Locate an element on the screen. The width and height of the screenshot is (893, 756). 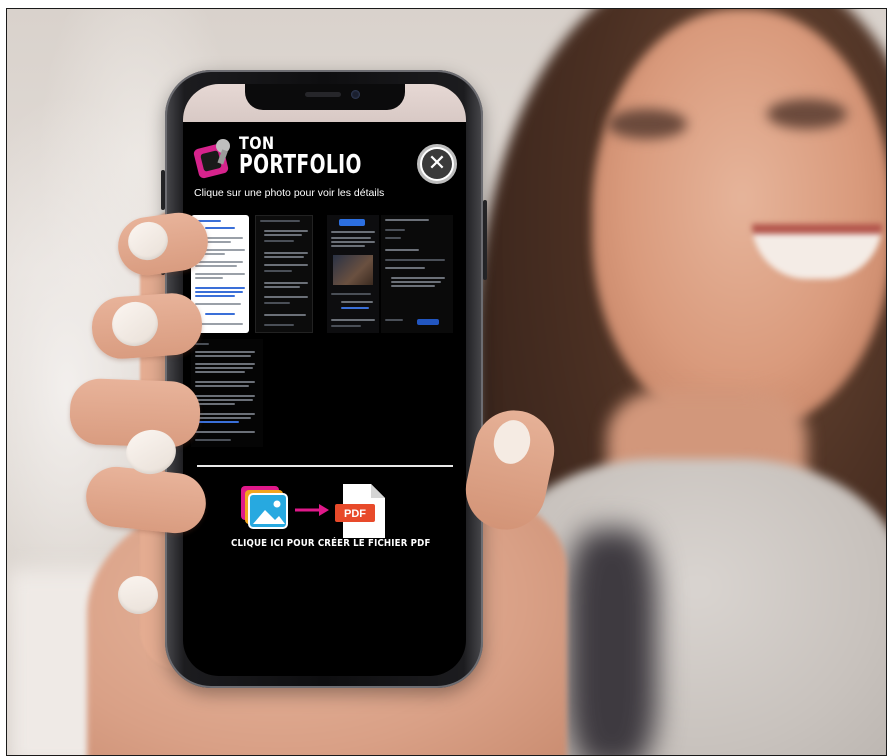
phone-notch is located at coordinates (325, 97).